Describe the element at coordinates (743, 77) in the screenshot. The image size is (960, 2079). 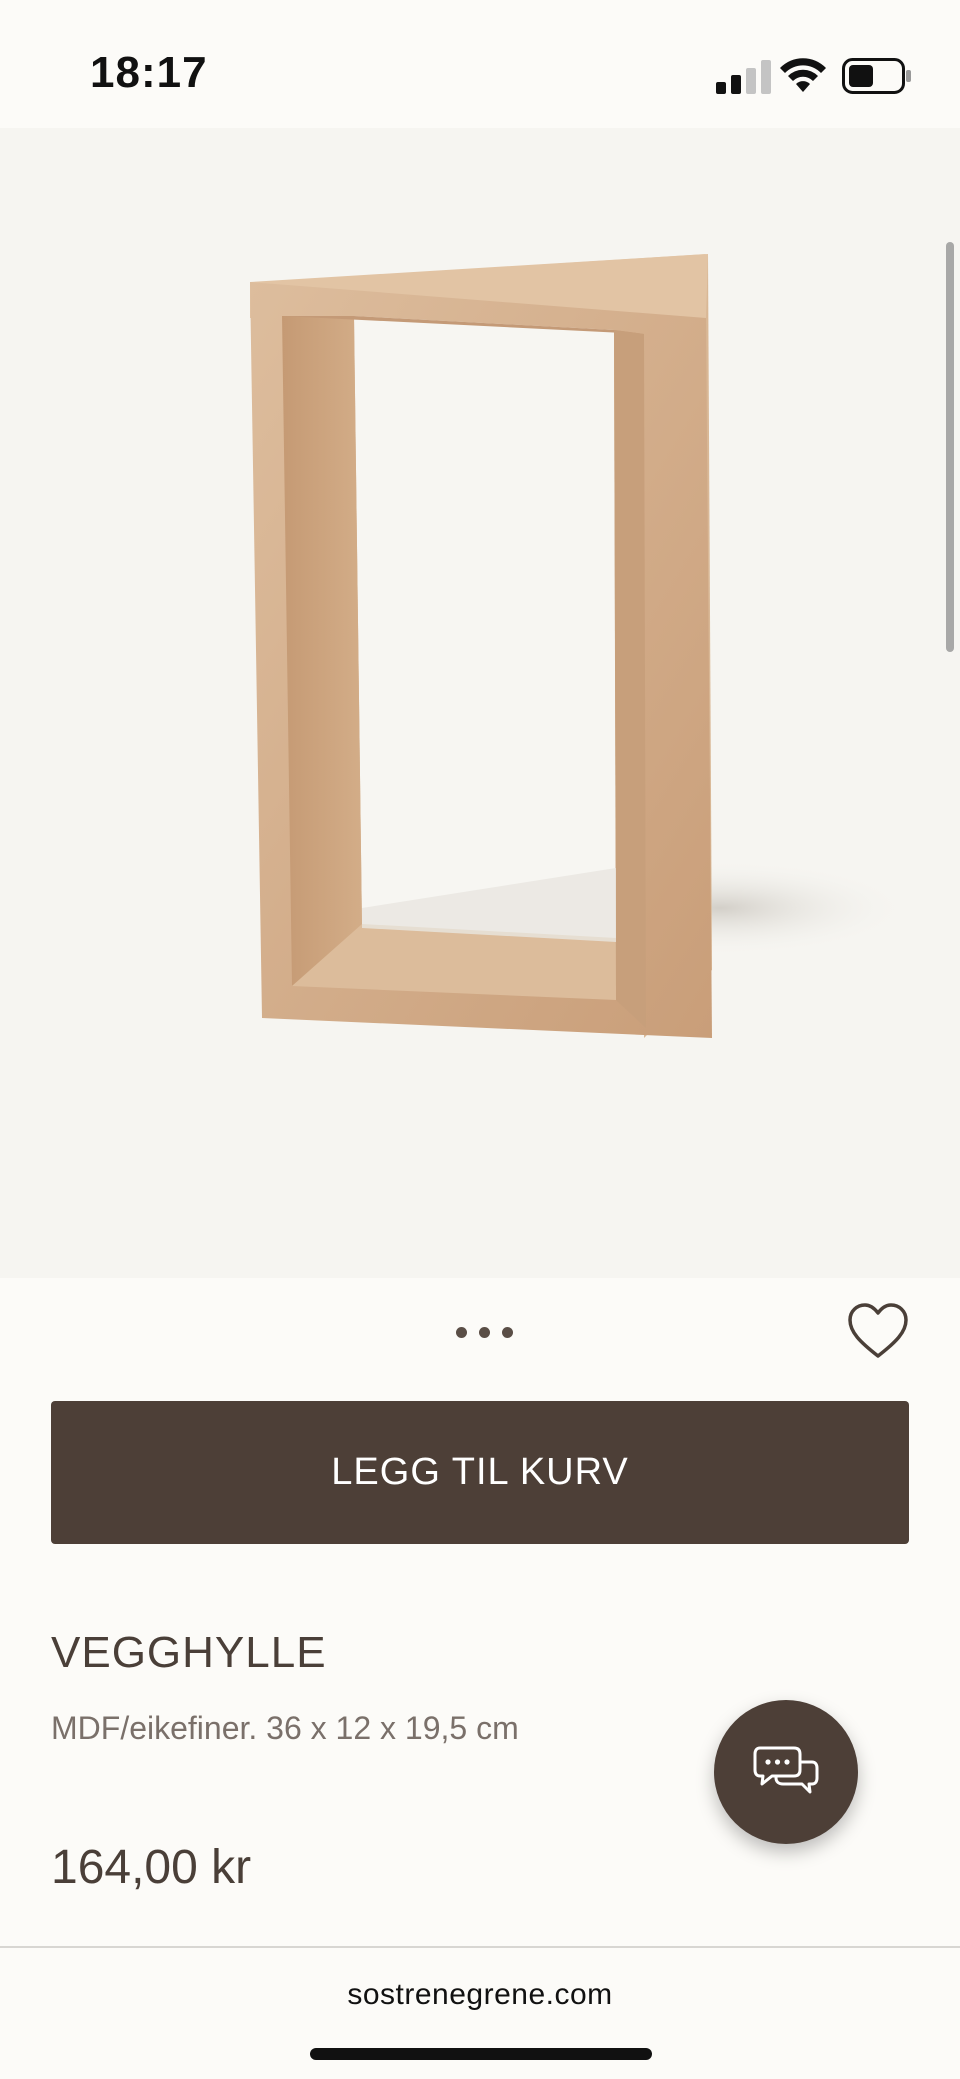
I see `cellular-signal-icon` at that location.